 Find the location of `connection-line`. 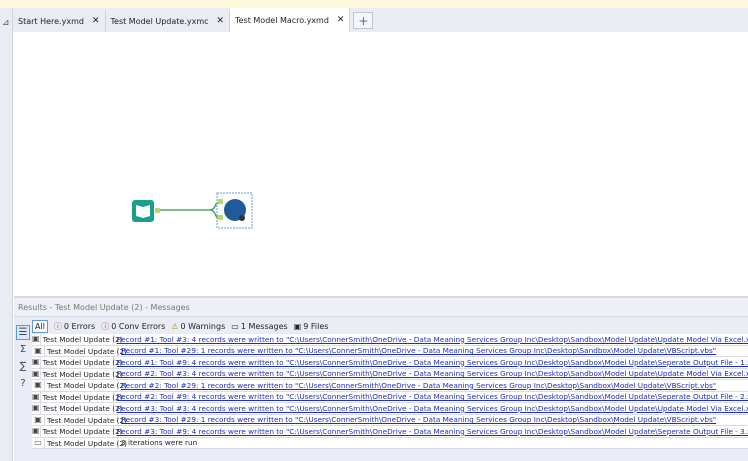

connection-line is located at coordinates (191, 210).